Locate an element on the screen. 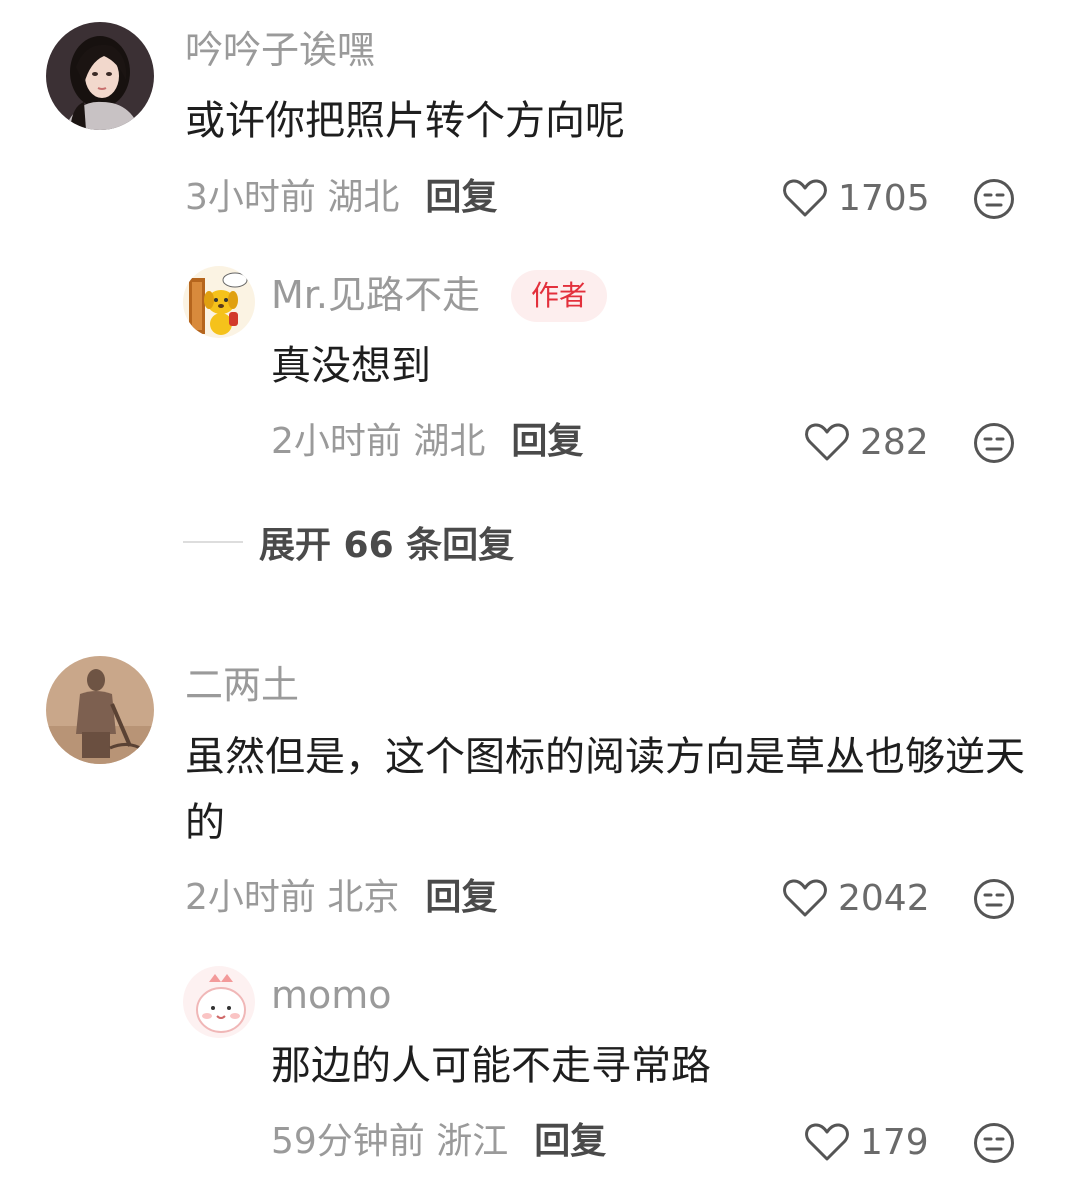  reply-meta: 2小时前 湖北 回复 is located at coordinates (427, 442).